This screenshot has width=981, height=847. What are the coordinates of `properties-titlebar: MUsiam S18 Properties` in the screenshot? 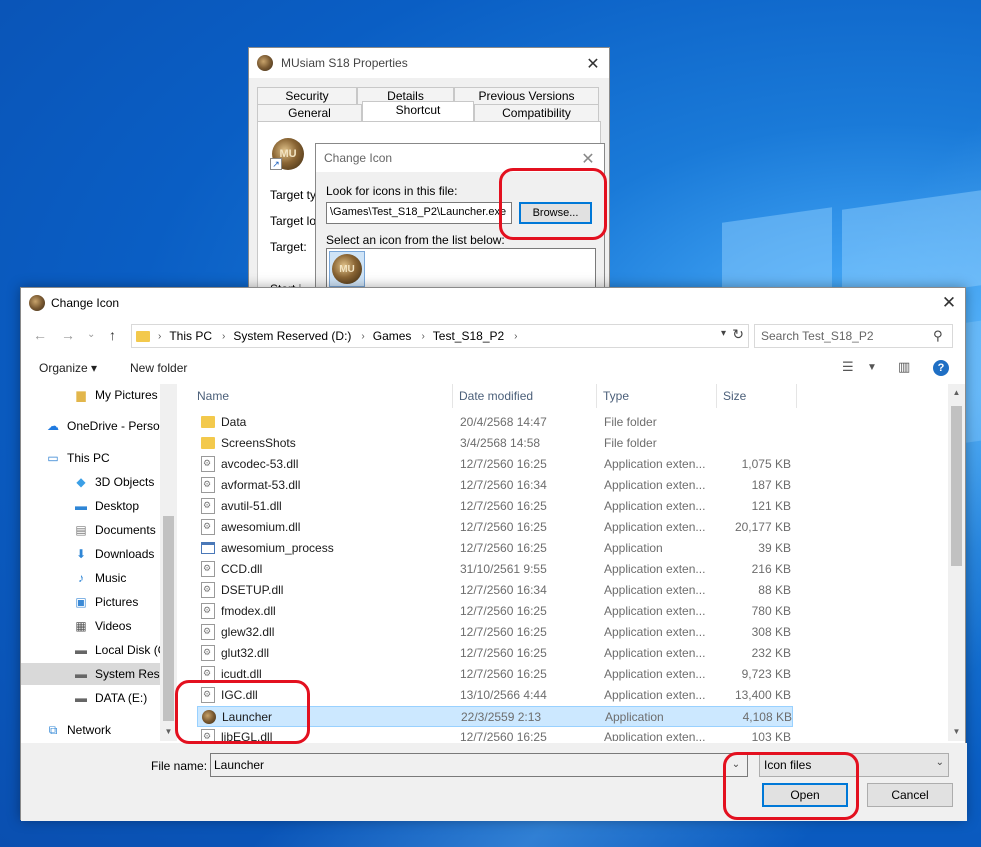 It's located at (429, 63).